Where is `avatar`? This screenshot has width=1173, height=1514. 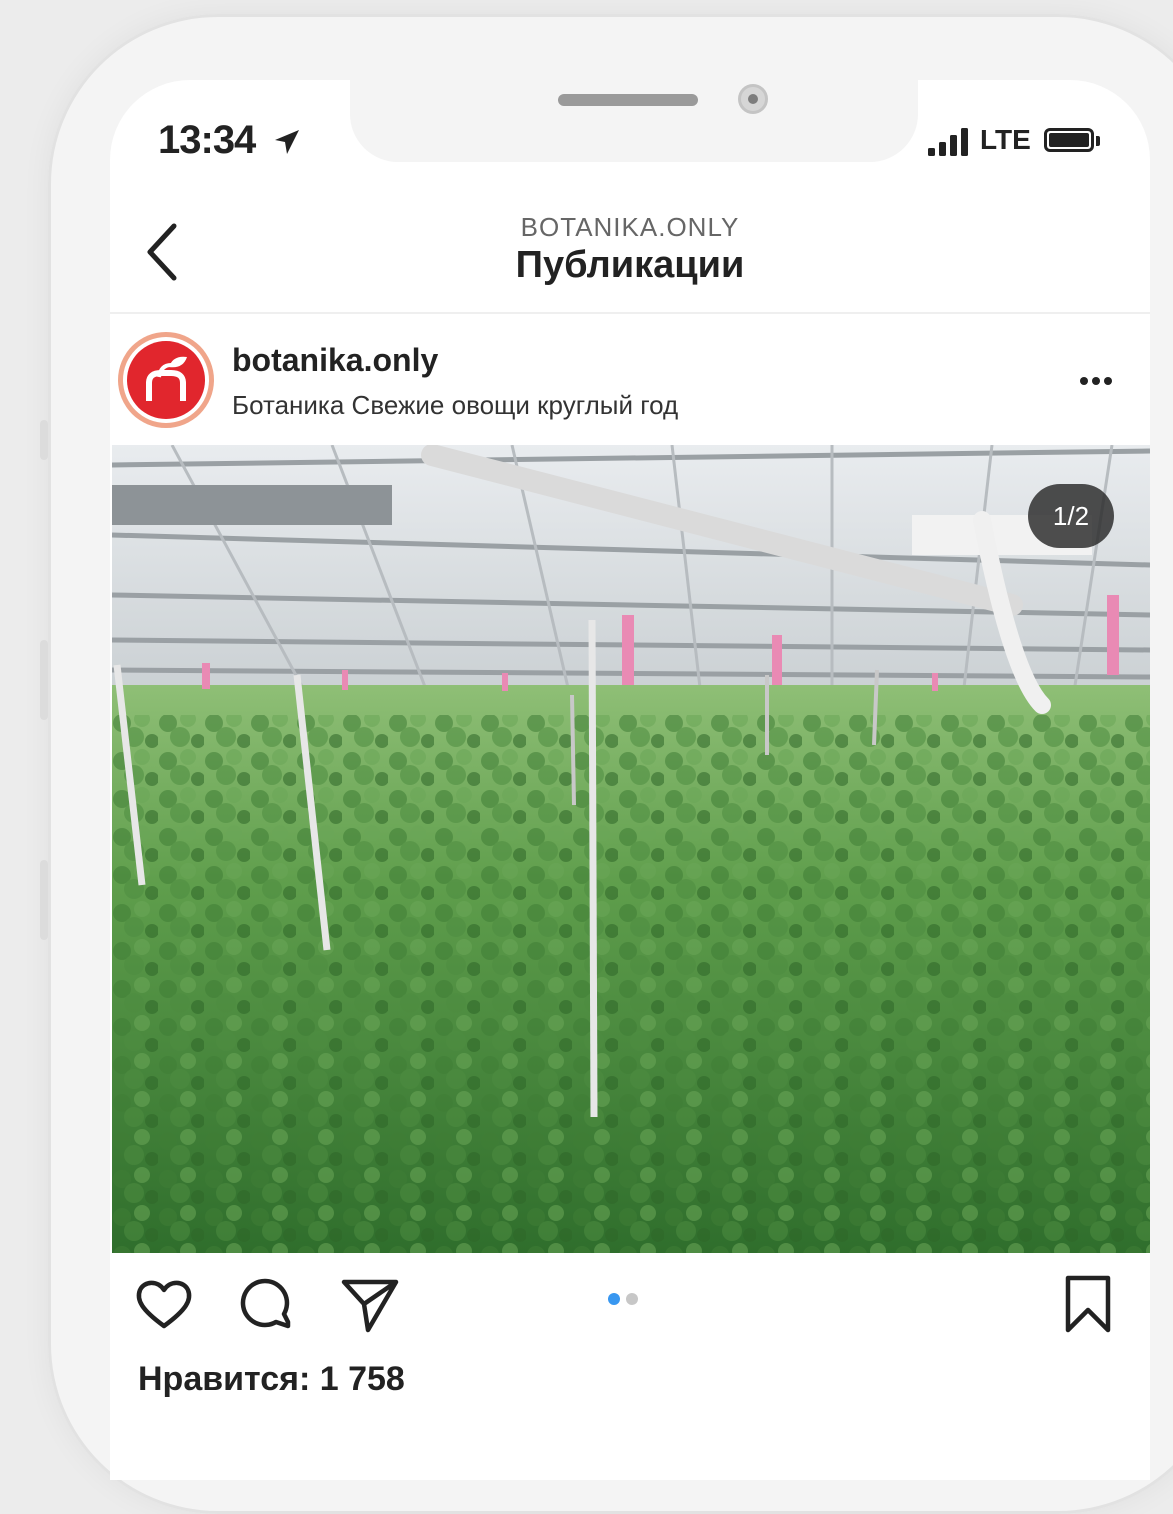 avatar is located at coordinates (166, 380).